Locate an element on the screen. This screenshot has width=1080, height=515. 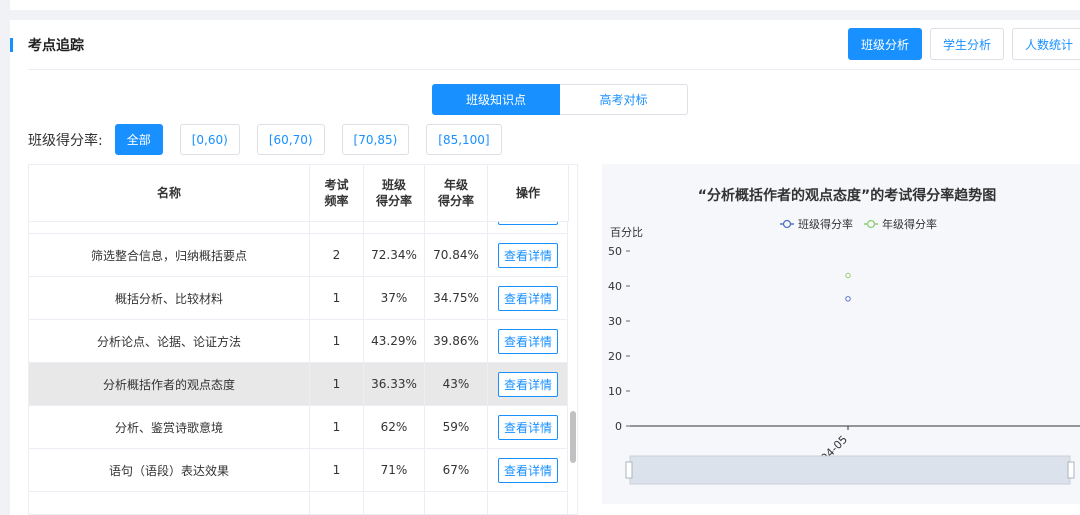
header-grade-rate-text: 年级 得分率 is located at coordinates (455, 193).